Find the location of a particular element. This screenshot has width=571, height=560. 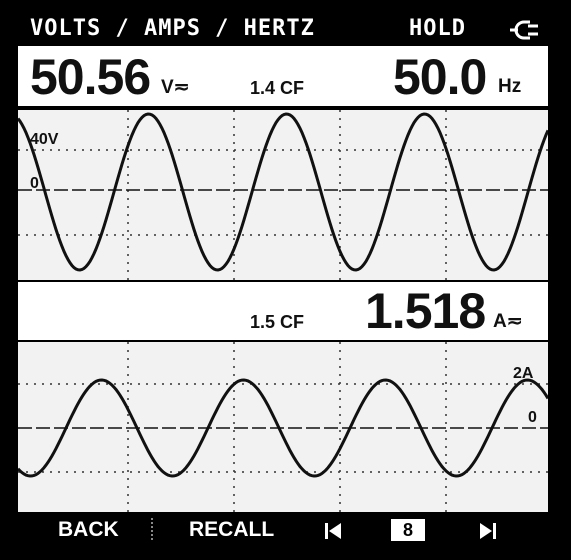

back-button: BACK is located at coordinates (88, 530).